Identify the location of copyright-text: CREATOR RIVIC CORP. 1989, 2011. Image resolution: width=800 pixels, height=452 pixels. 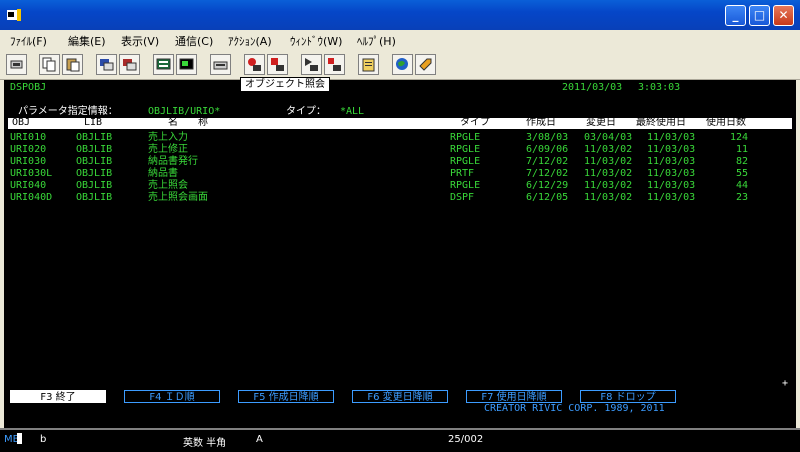
(574, 408).